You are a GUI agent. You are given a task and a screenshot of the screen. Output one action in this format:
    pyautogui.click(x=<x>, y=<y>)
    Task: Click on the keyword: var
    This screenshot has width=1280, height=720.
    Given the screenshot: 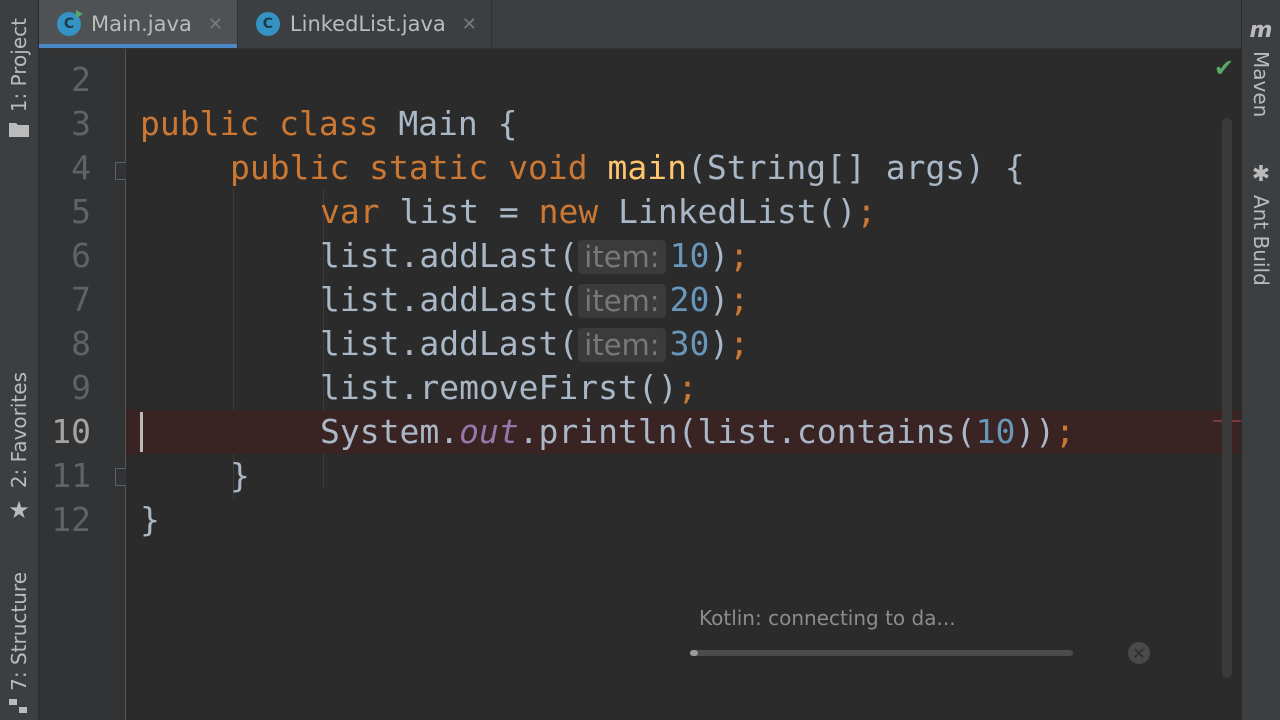 What is the action you would take?
    pyautogui.click(x=350, y=211)
    